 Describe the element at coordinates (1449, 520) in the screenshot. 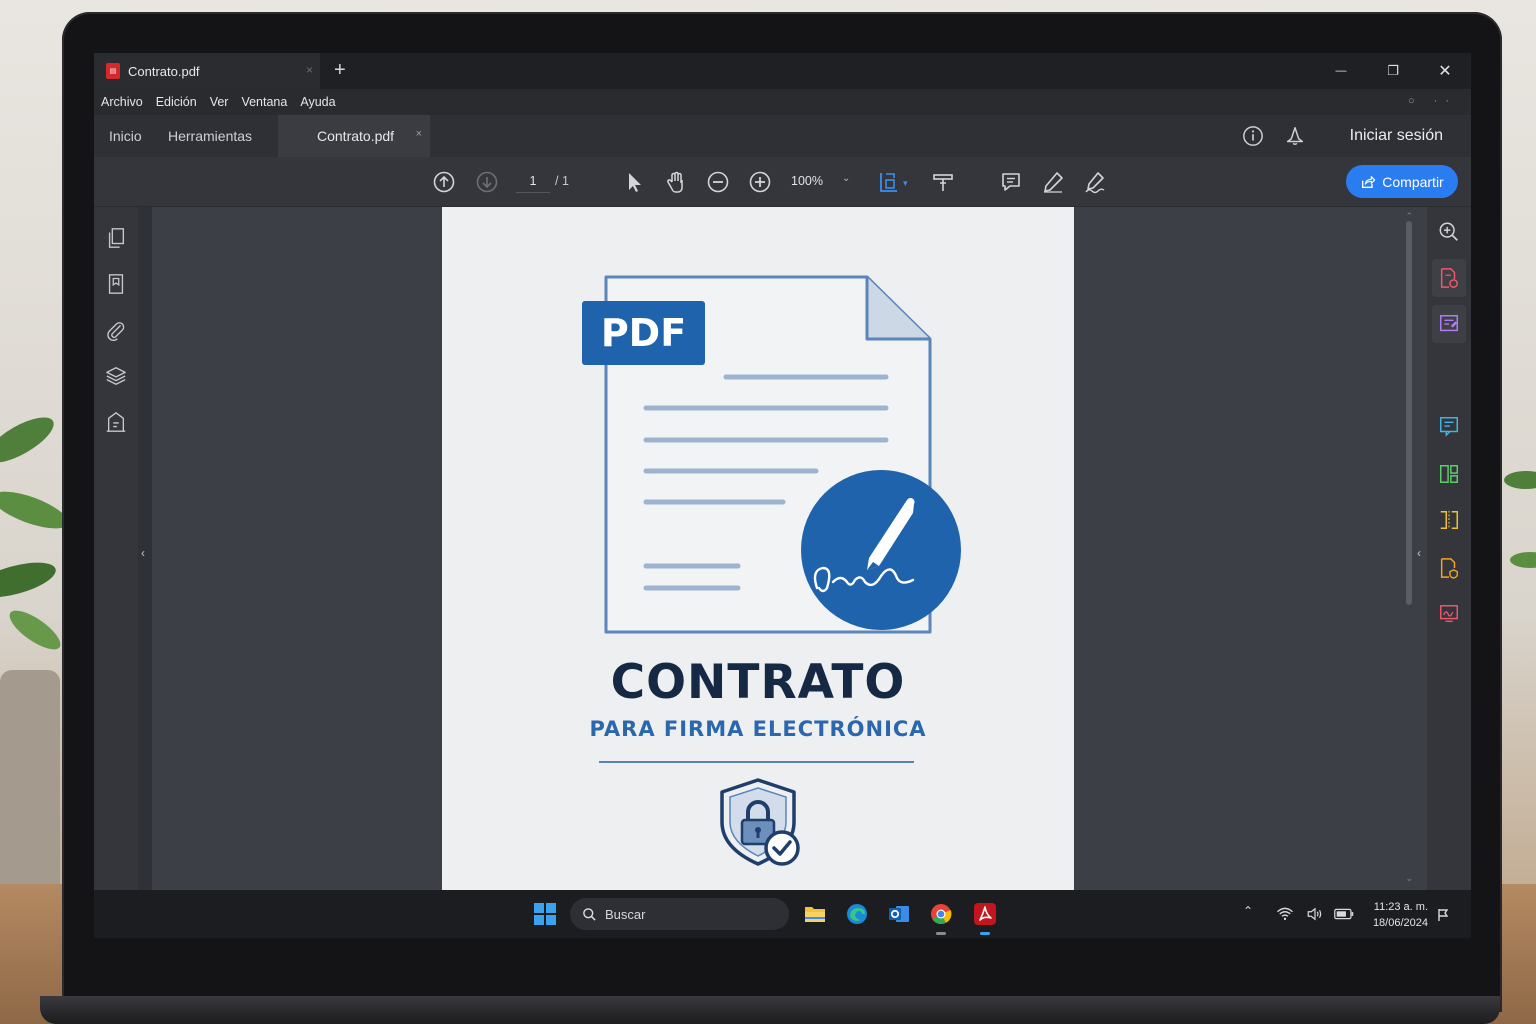

I see `compare-icon` at that location.